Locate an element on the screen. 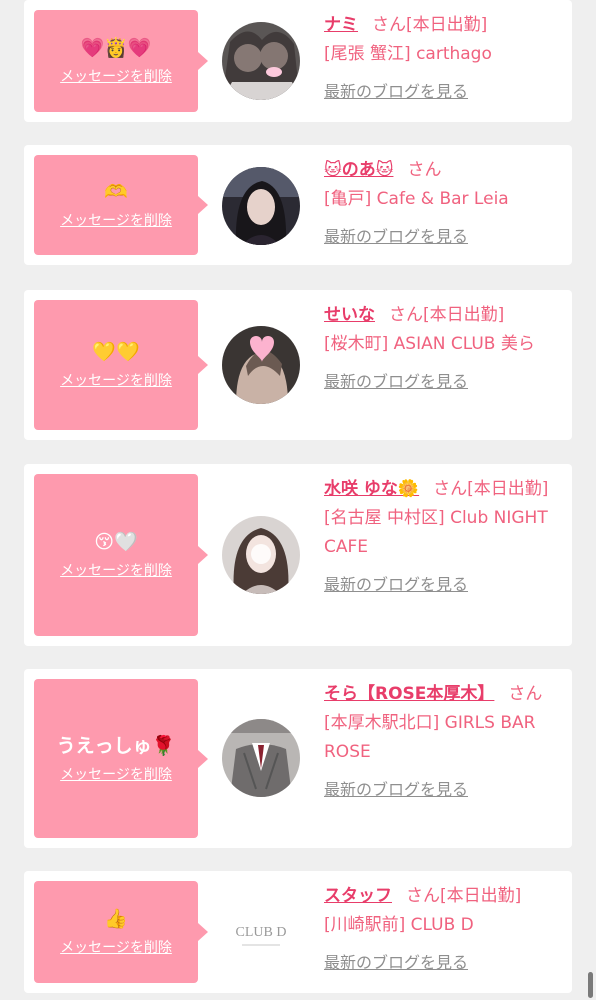 Image resolution: width=596 pixels, height=1000 pixels. name-line: スタッフ さん[本日出勤] is located at coordinates (442, 896).